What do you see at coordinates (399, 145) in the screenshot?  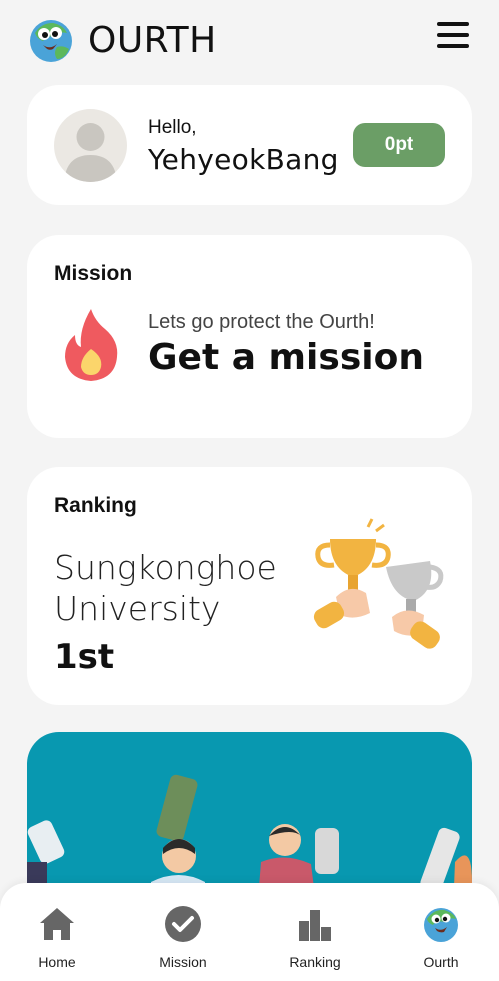 I see `points-badge: 0pt` at bounding box center [399, 145].